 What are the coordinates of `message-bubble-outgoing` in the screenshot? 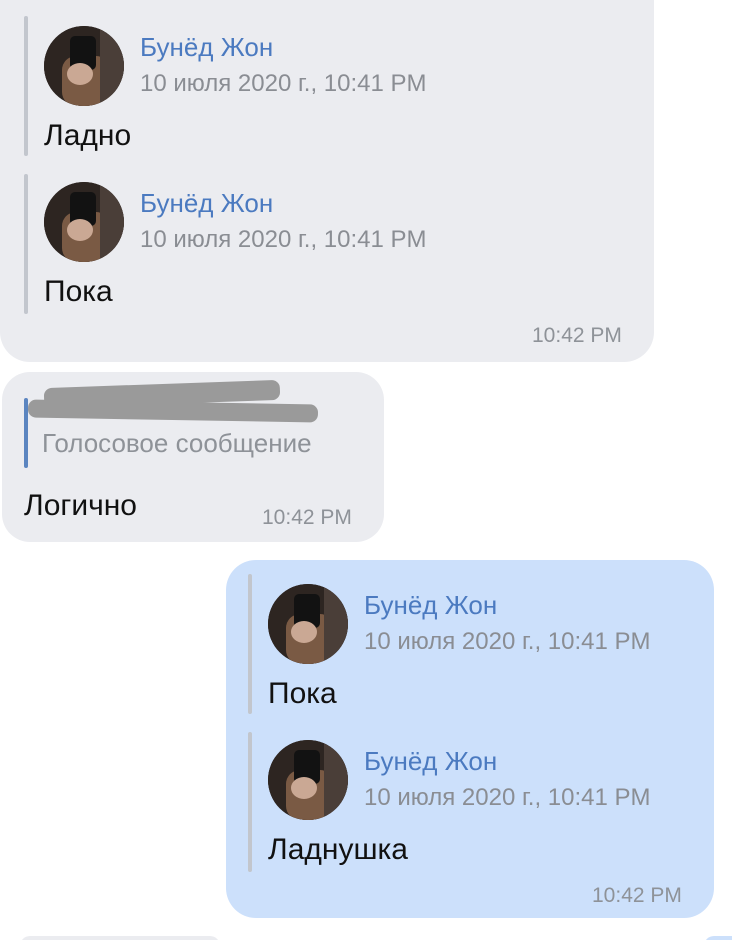 It's located at (718, 938).